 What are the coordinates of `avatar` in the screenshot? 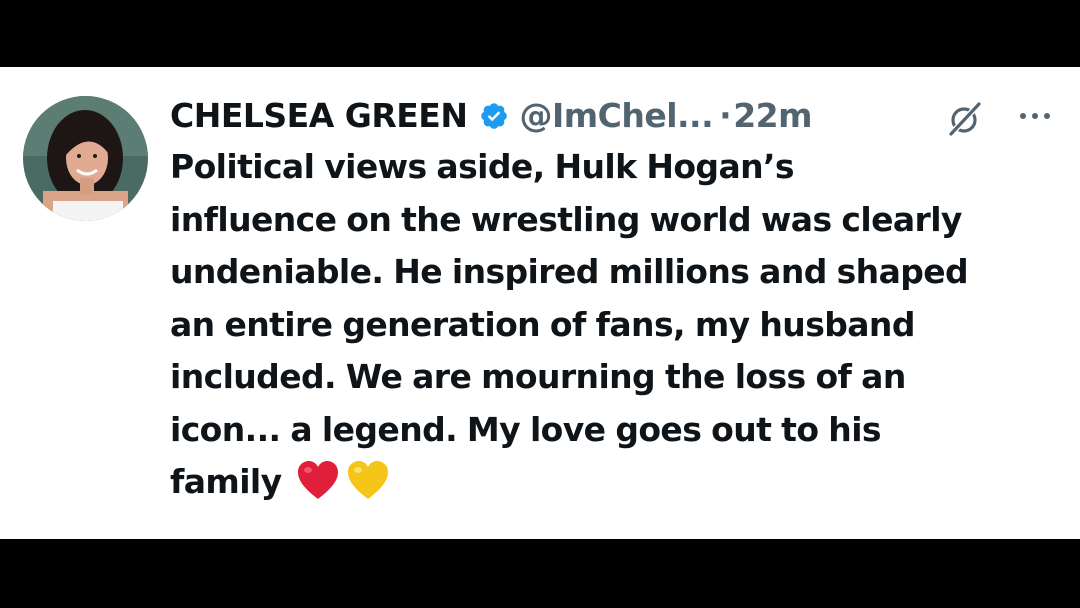 It's located at (85, 158).